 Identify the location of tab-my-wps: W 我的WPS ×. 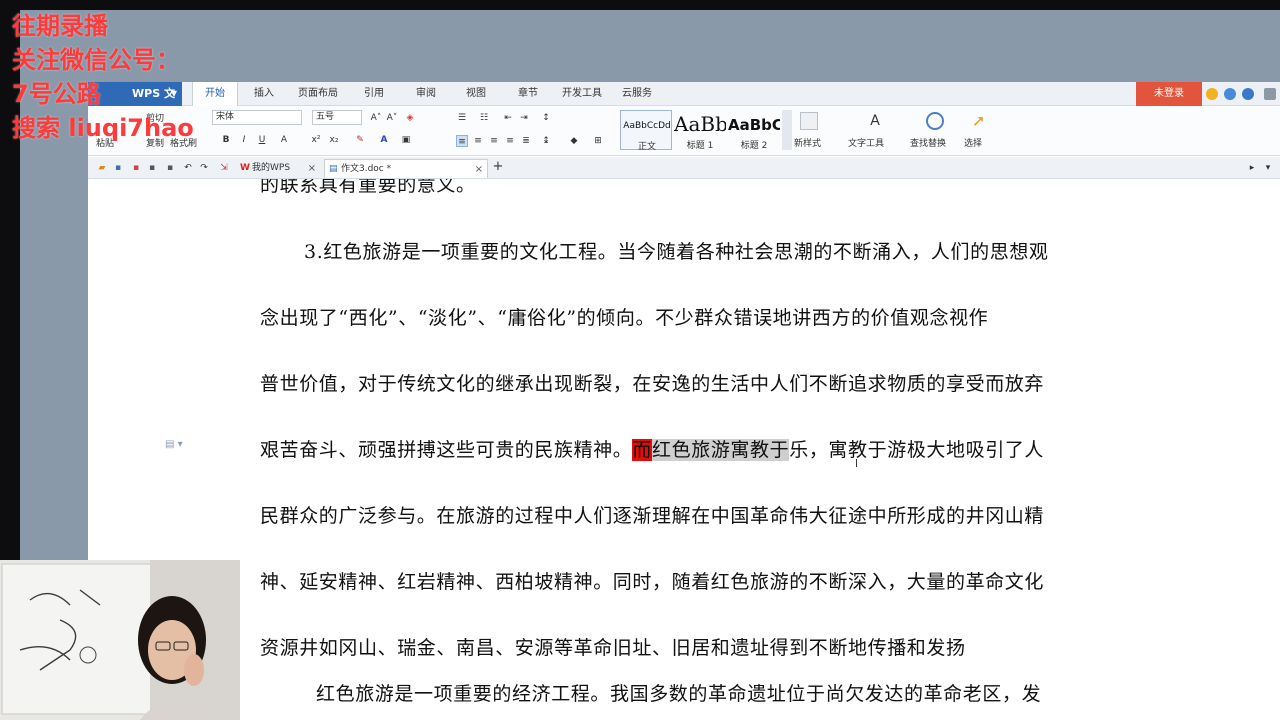
(278, 168).